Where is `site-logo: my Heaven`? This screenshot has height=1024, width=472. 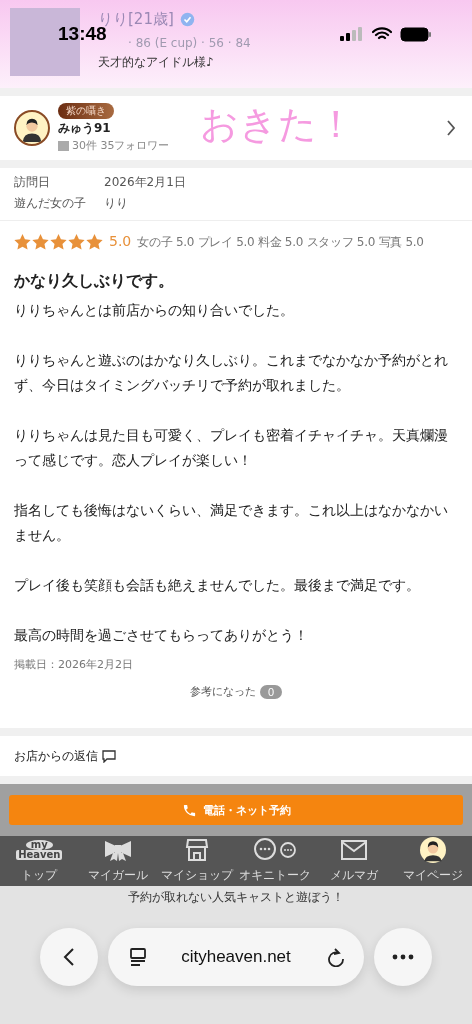
site-logo: my Heaven is located at coordinates (39, 850).